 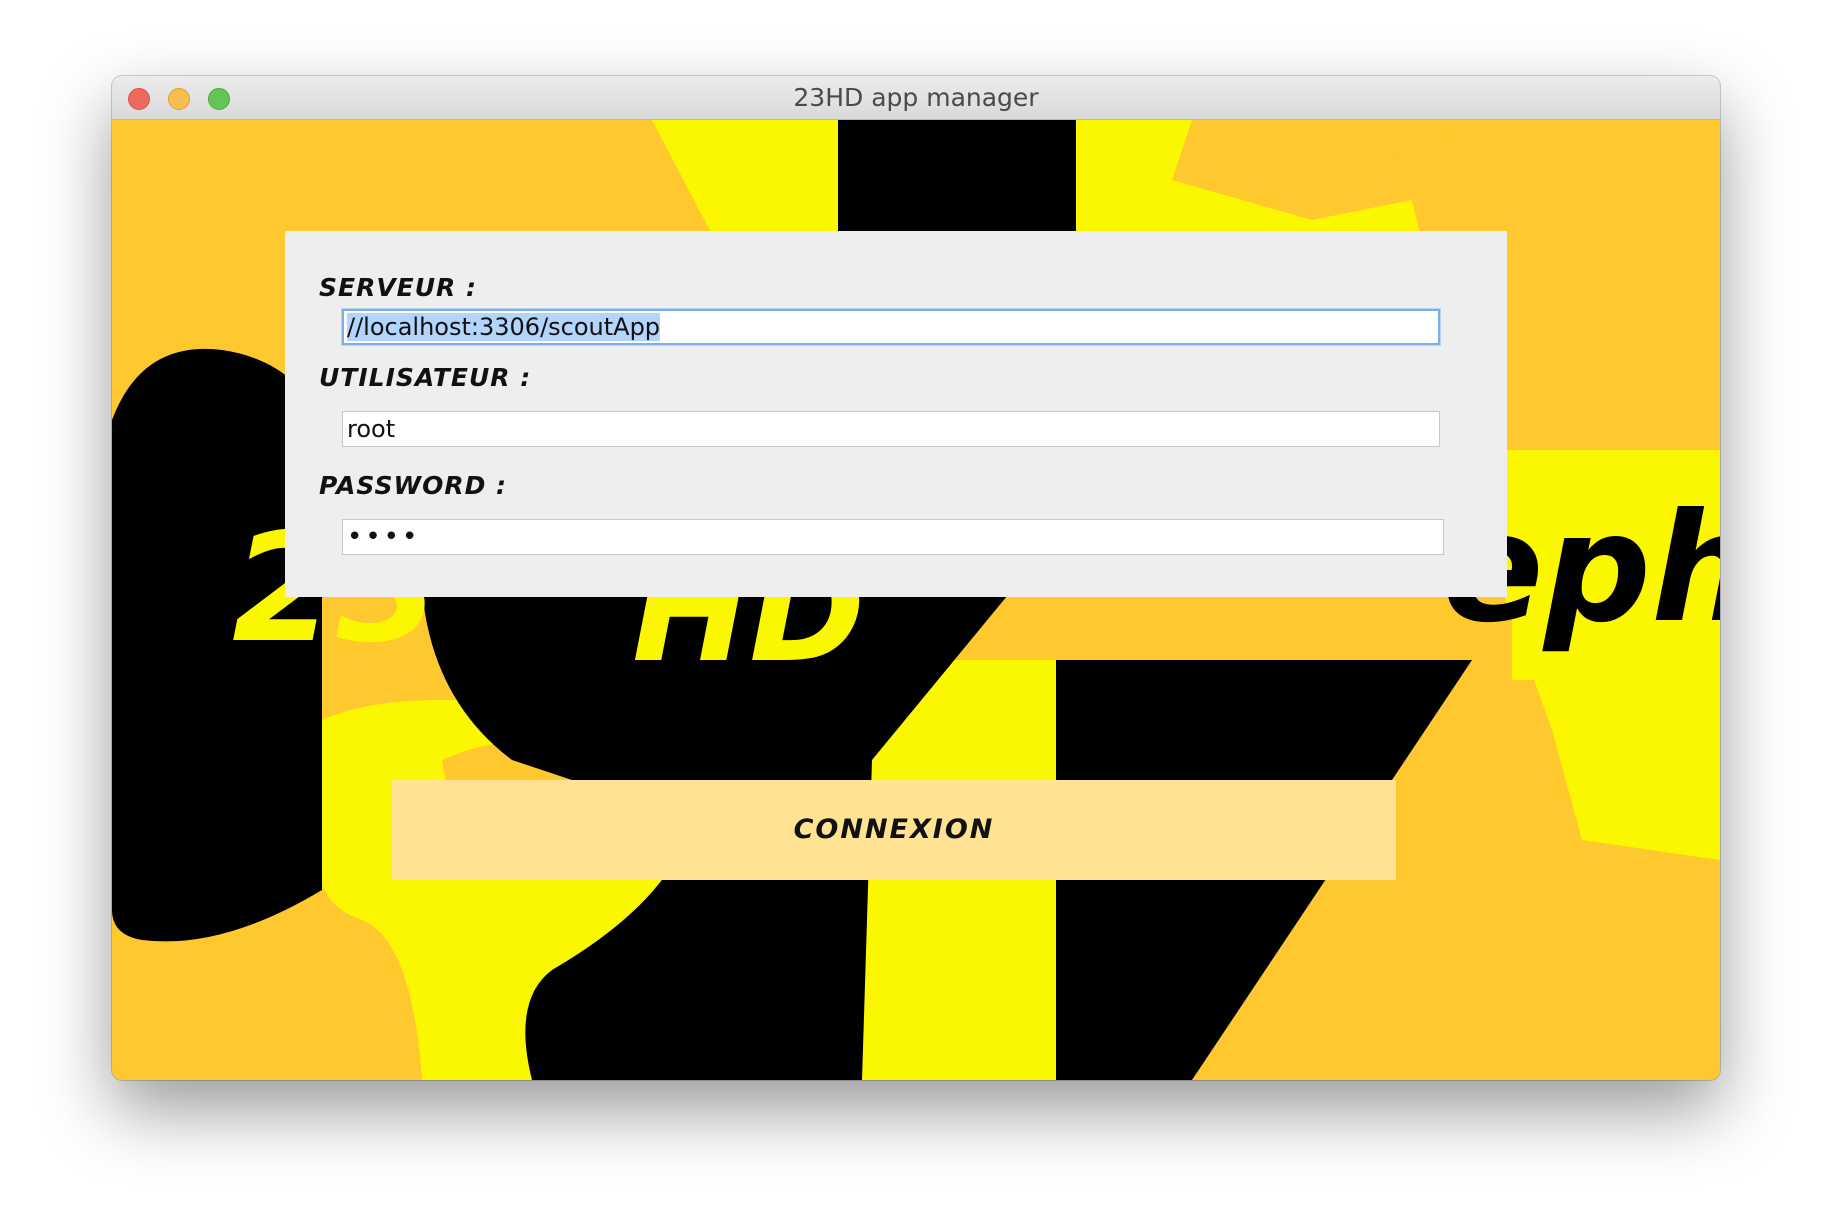 I want to click on password-label: PASSWORD :, so click(x=413, y=485).